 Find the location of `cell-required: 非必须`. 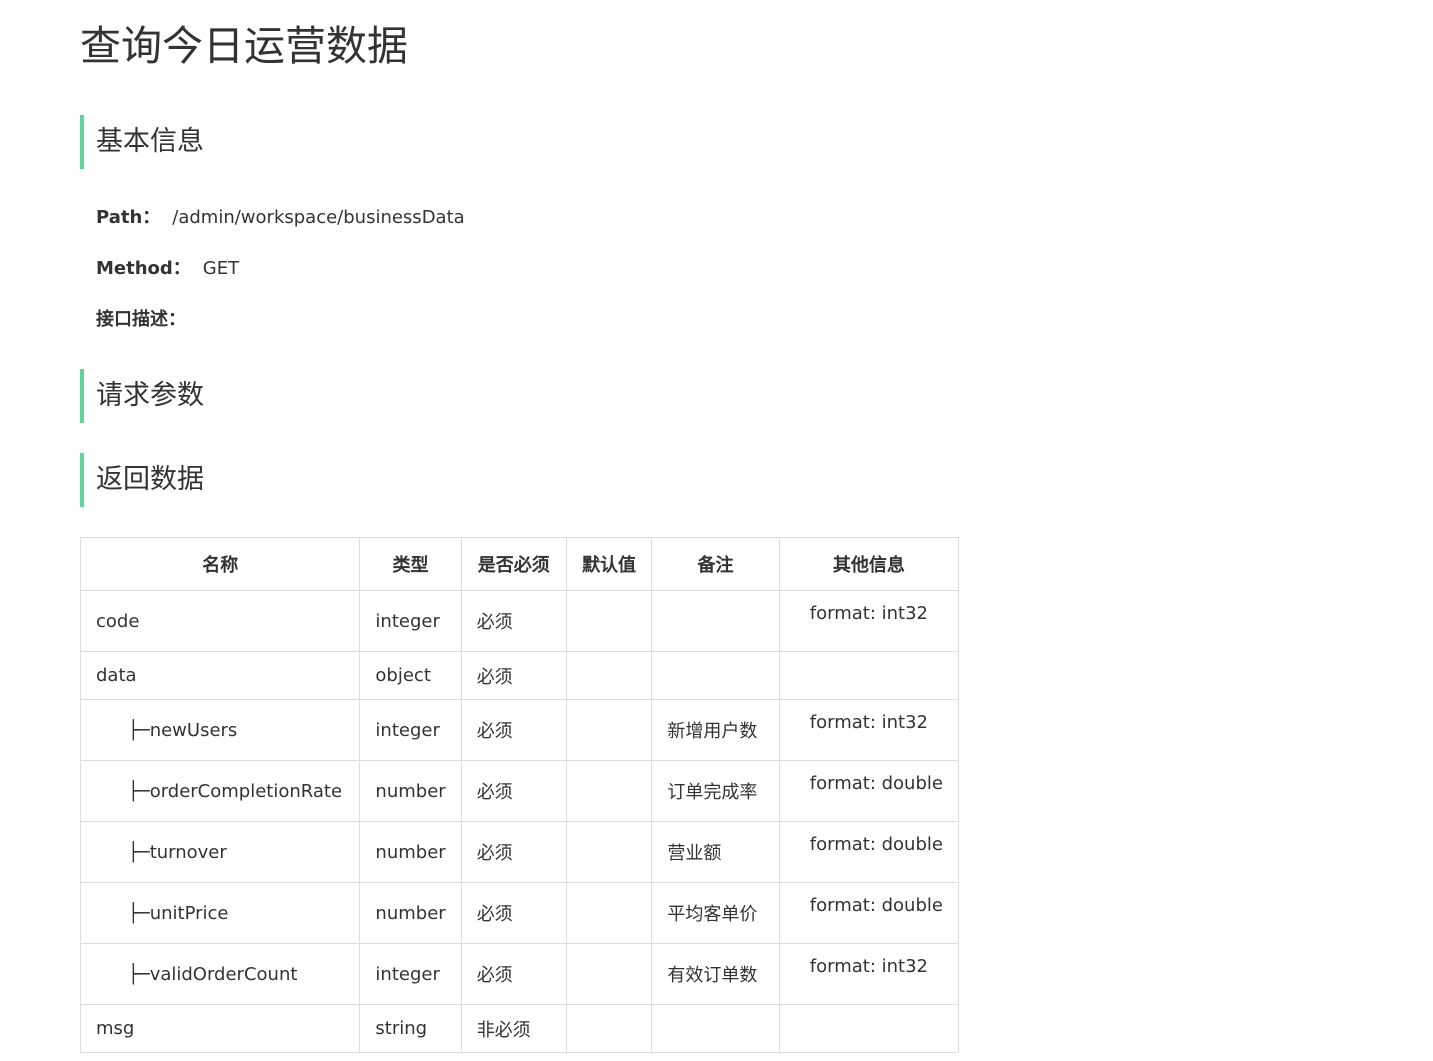

cell-required: 非必须 is located at coordinates (513, 1028).